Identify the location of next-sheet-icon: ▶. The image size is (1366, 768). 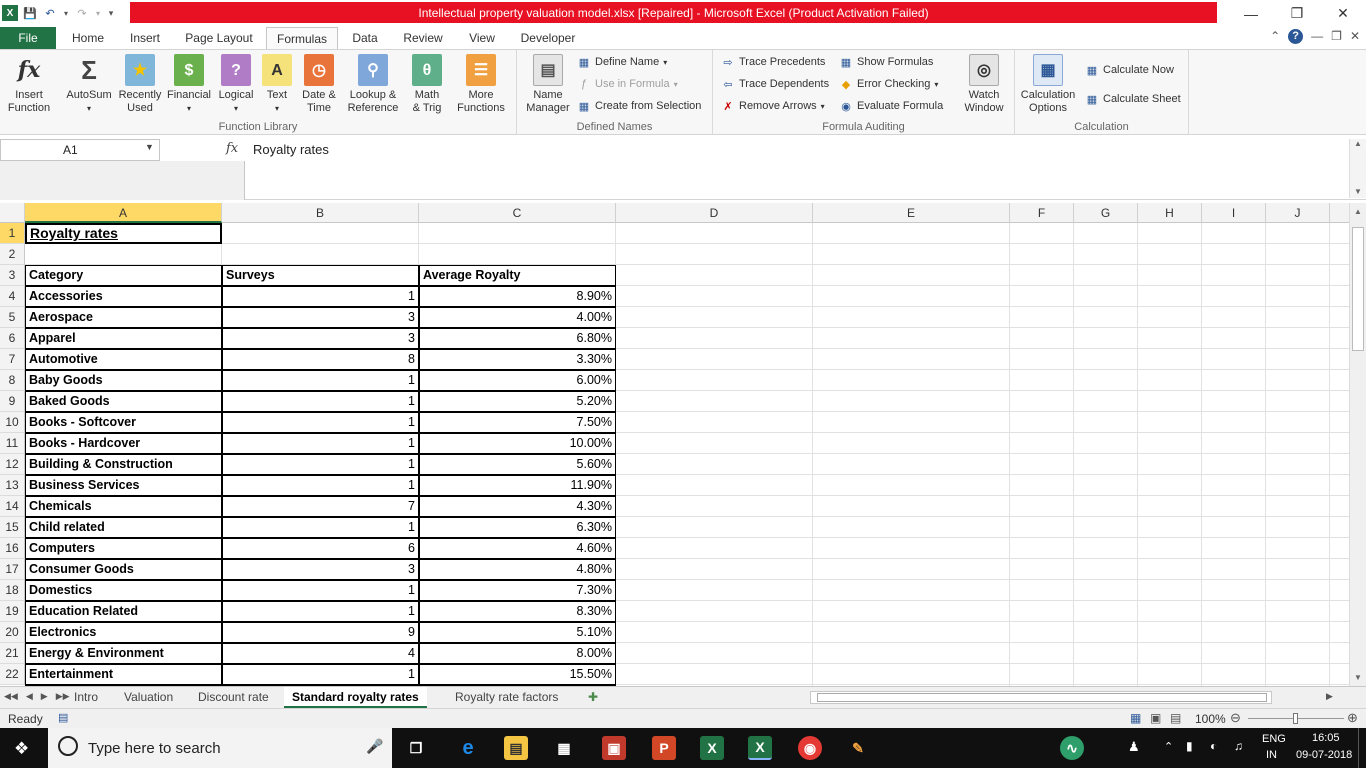
(44, 696).